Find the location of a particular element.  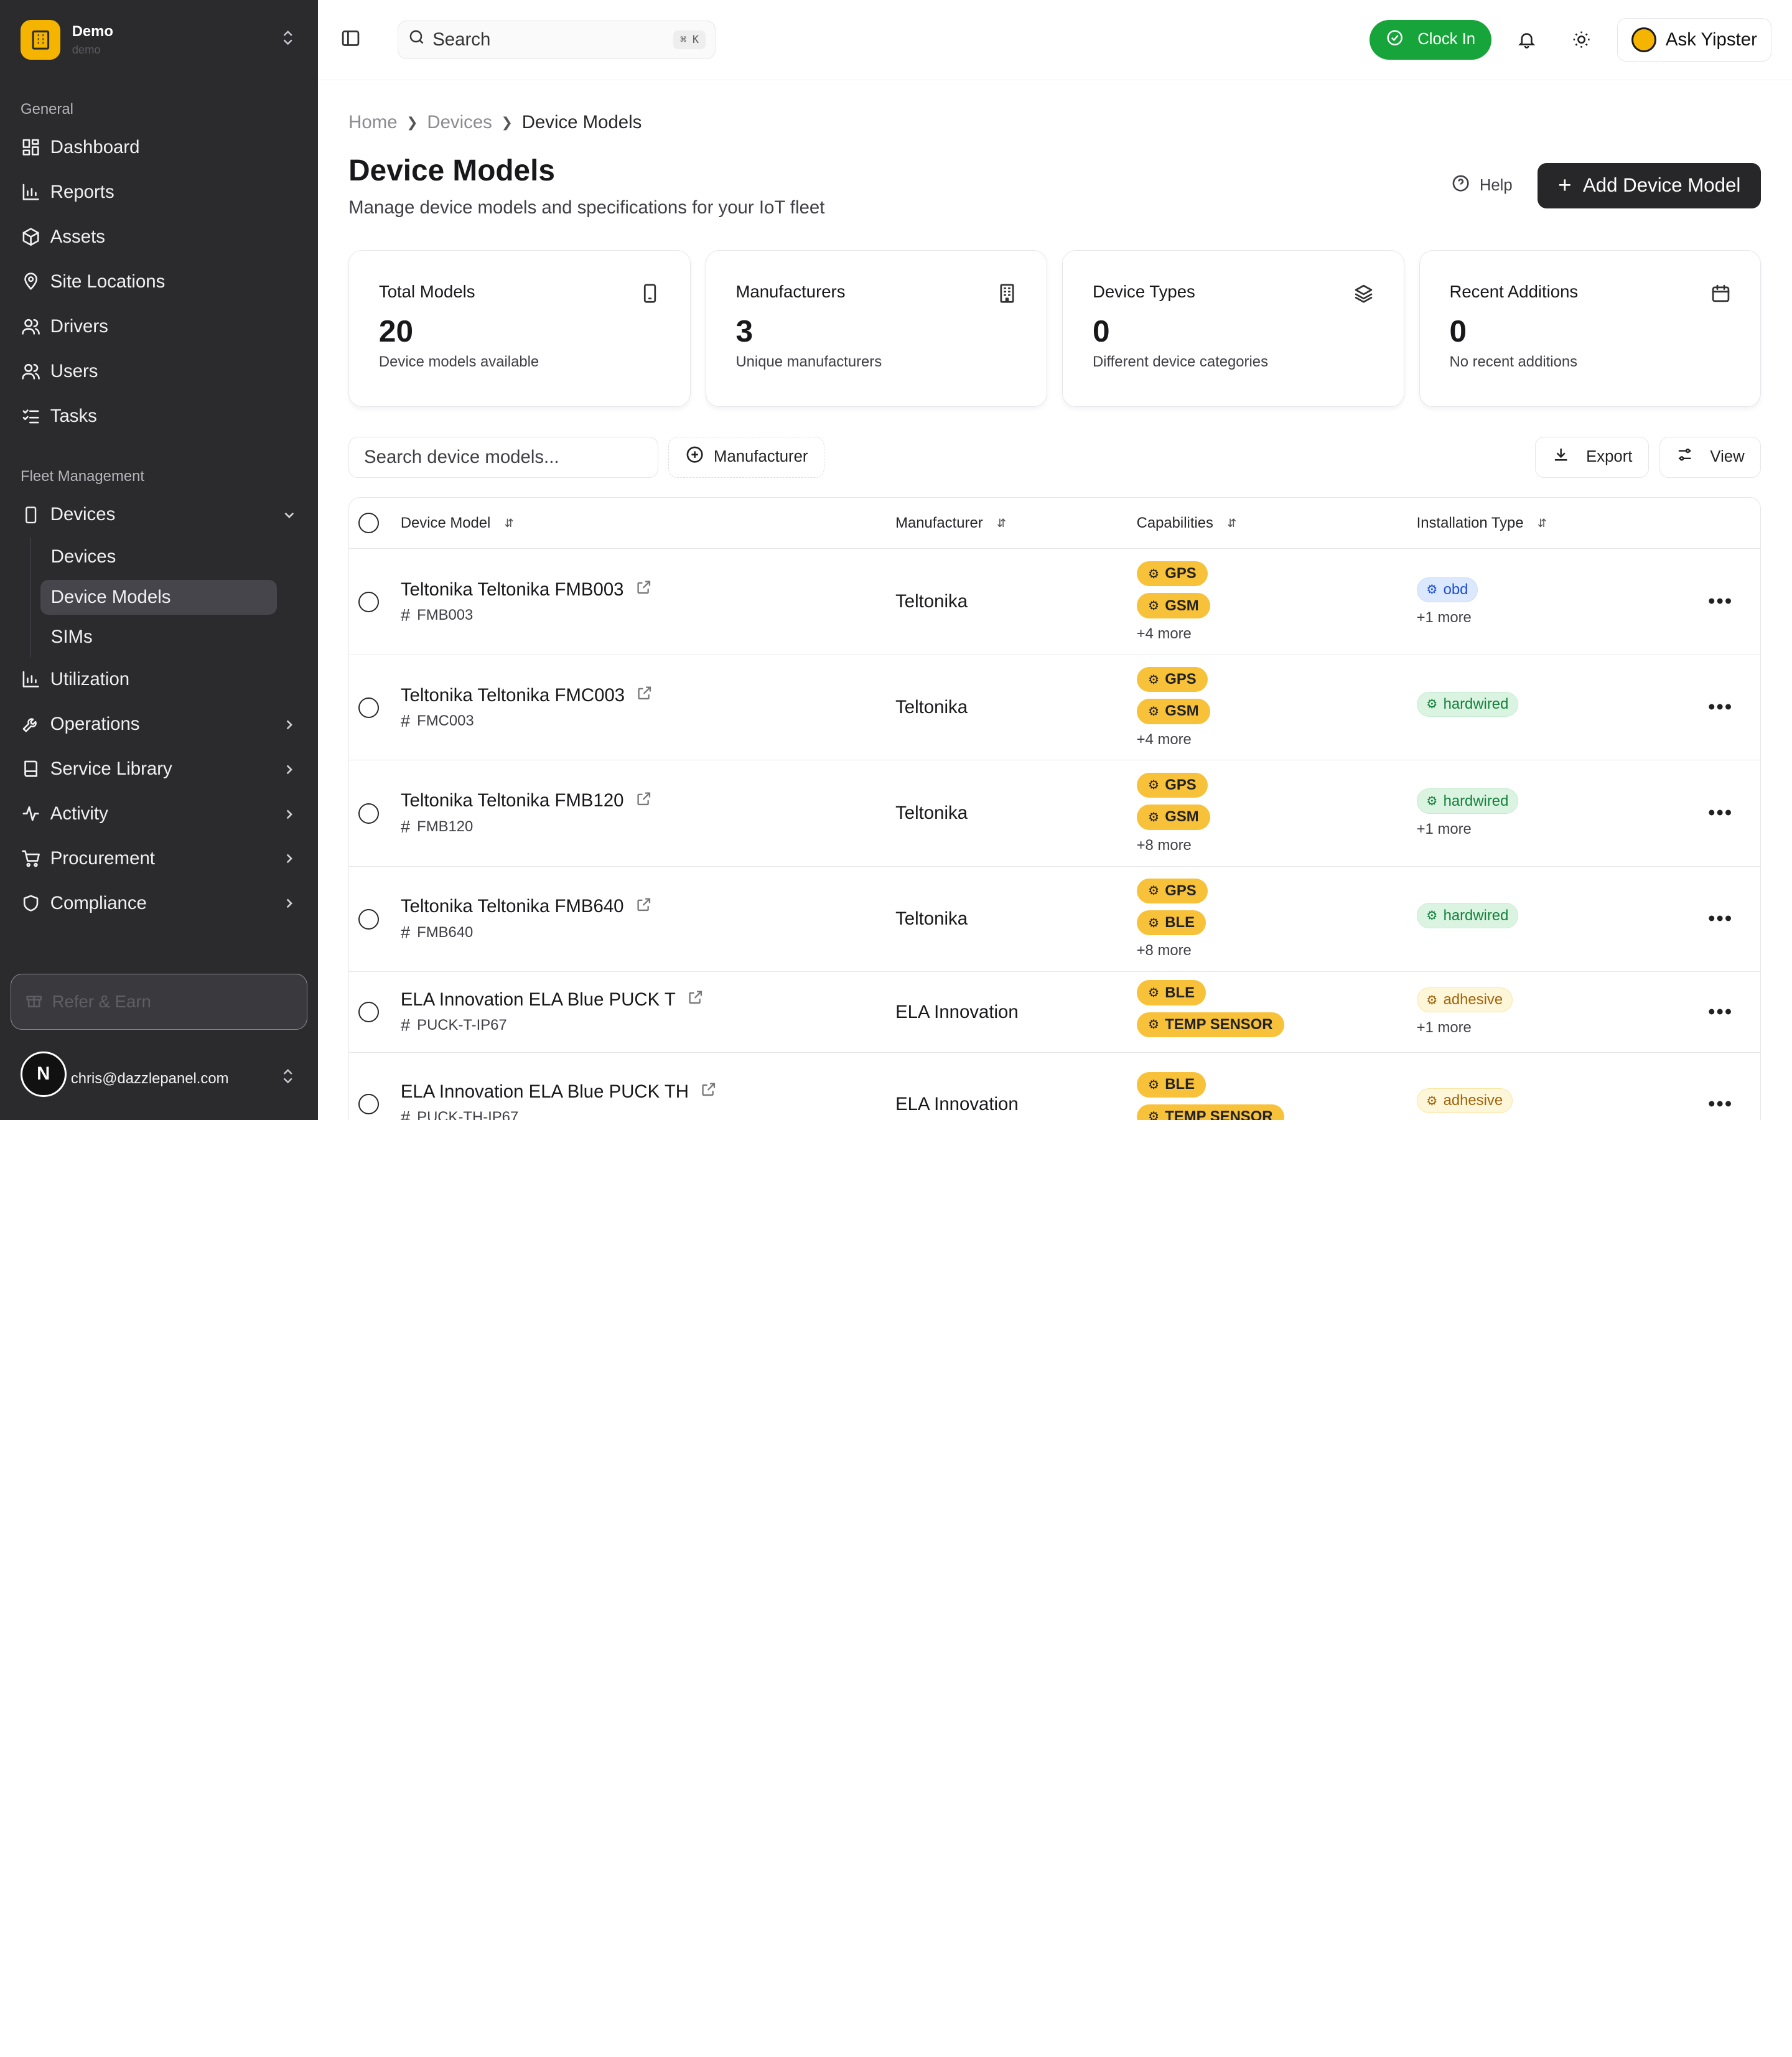

column-header-capabilities: Capabilities is located at coordinates (1175, 523).